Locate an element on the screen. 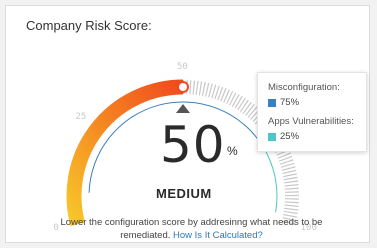 The height and width of the screenshot is (248, 377). scale-label-50: 50 is located at coordinates (182, 67).